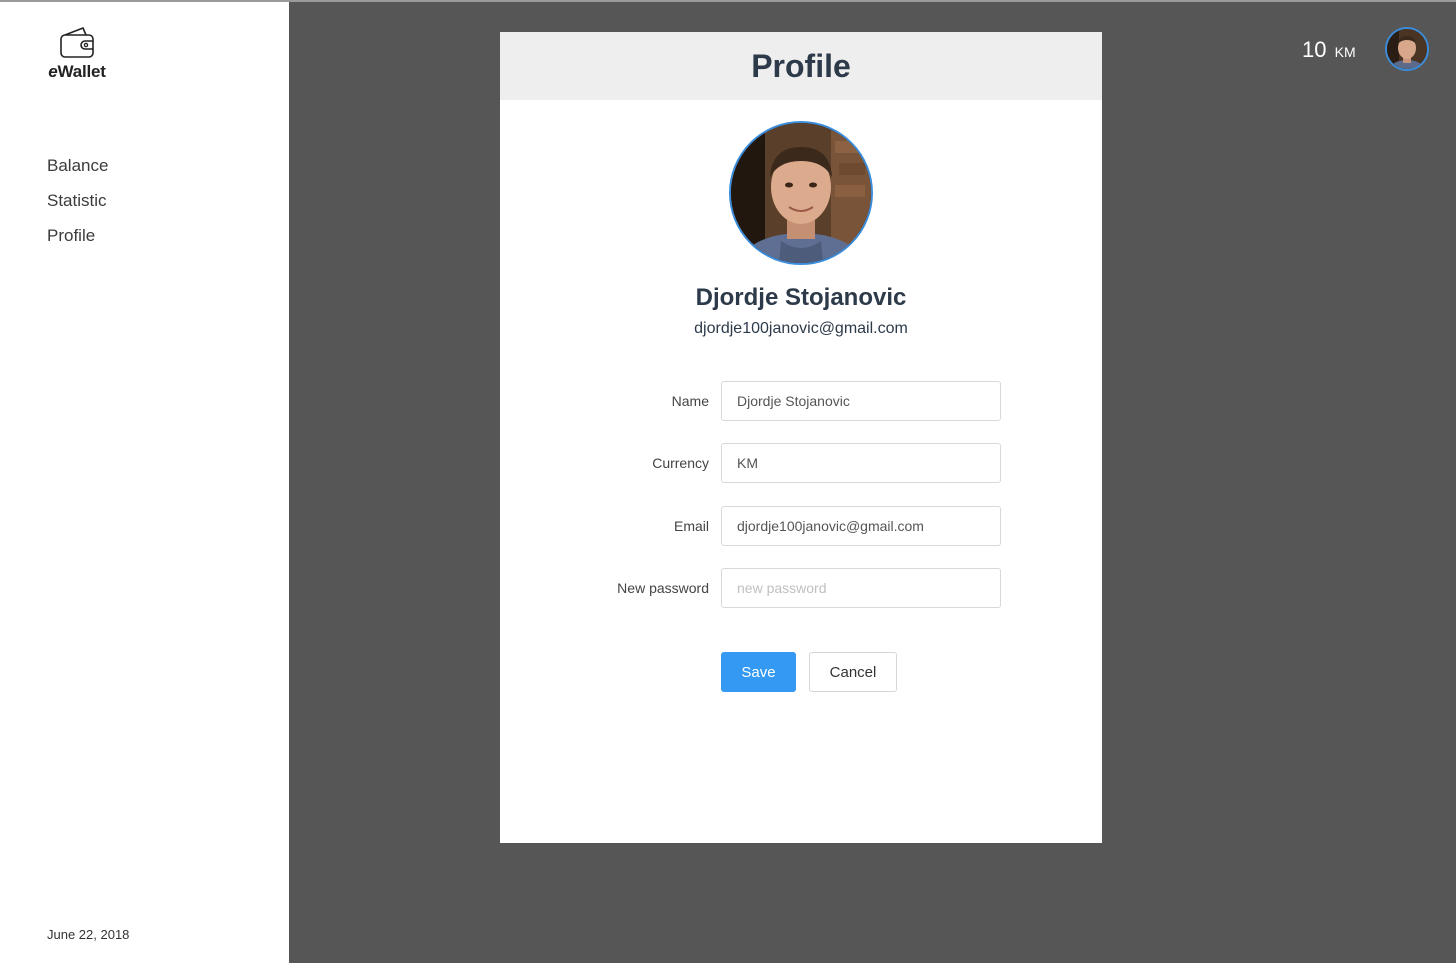  Describe the element at coordinates (88, 934) in the screenshot. I see `current-date: June 22, 2018` at that location.